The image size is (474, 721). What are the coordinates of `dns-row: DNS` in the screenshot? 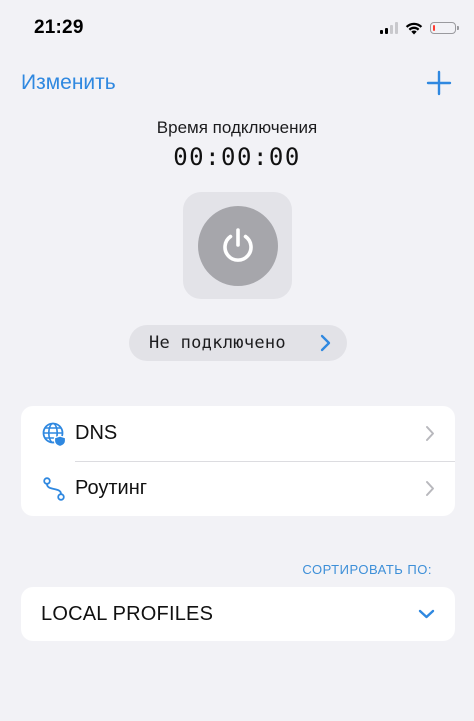 It's located at (238, 434).